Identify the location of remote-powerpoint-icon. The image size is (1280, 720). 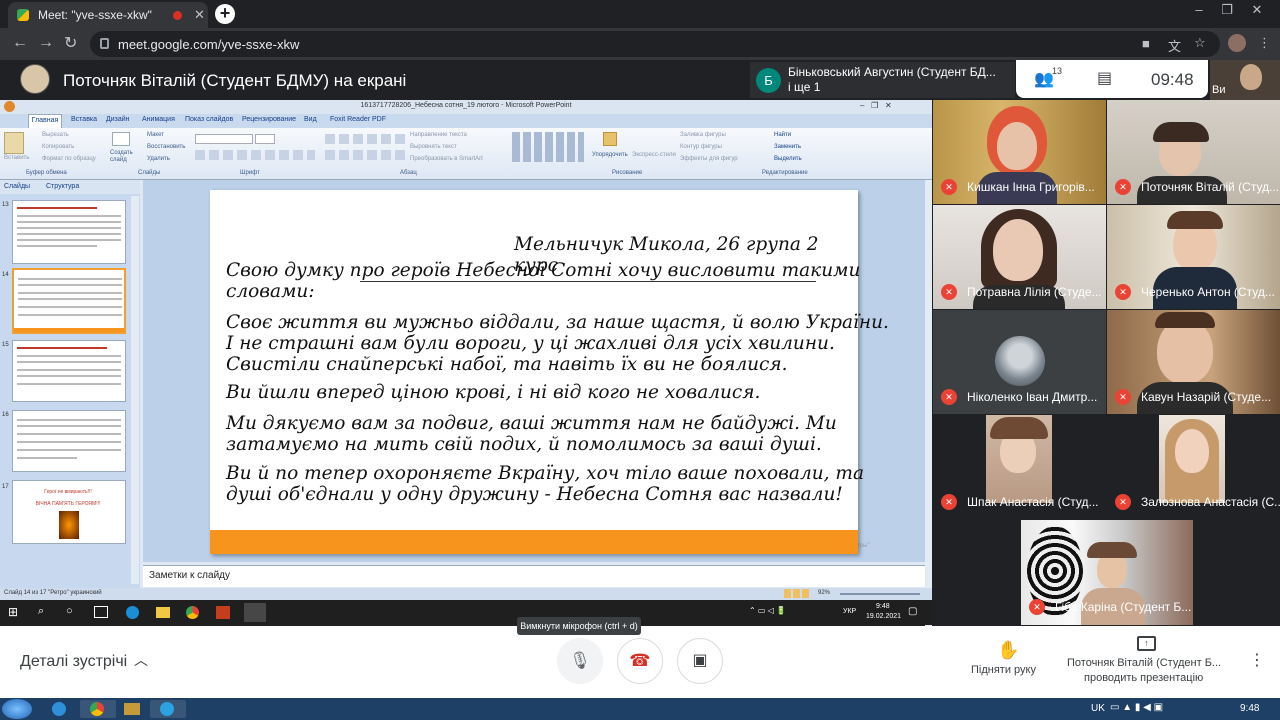
(223, 612).